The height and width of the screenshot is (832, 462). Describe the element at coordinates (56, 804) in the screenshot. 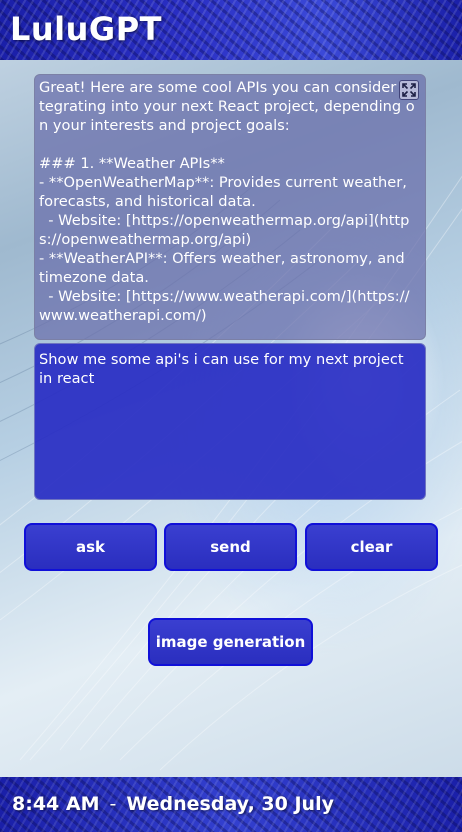

I see `time-label: 8:44 AM` at that location.